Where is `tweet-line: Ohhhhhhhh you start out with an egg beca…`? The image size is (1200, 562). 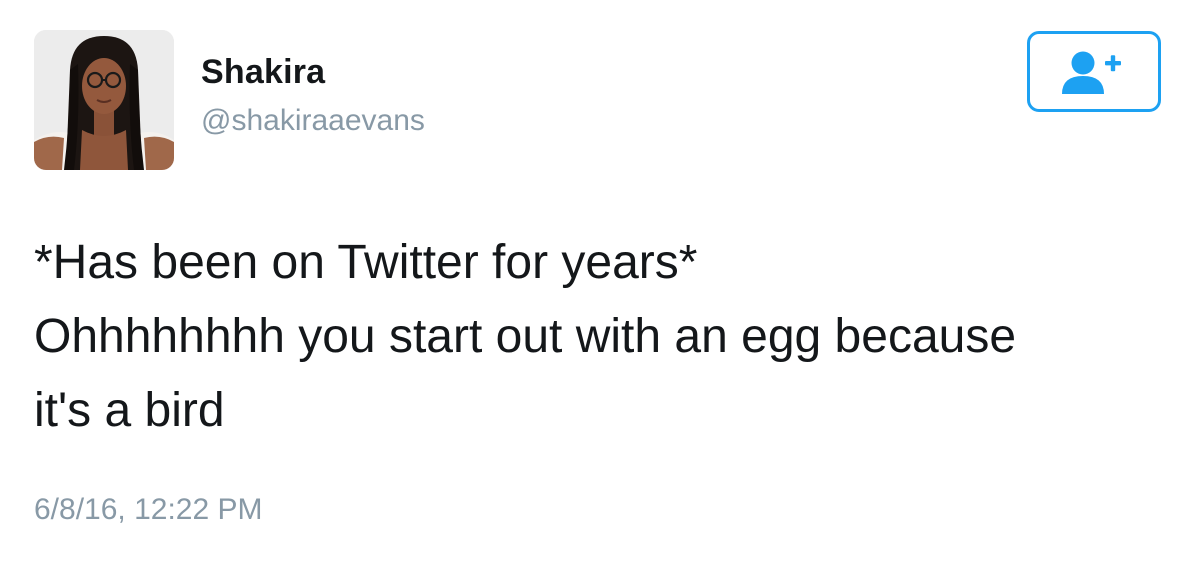
tweet-line: Ohhhhhhhh you start out with an egg beca… is located at coordinates (525, 336).